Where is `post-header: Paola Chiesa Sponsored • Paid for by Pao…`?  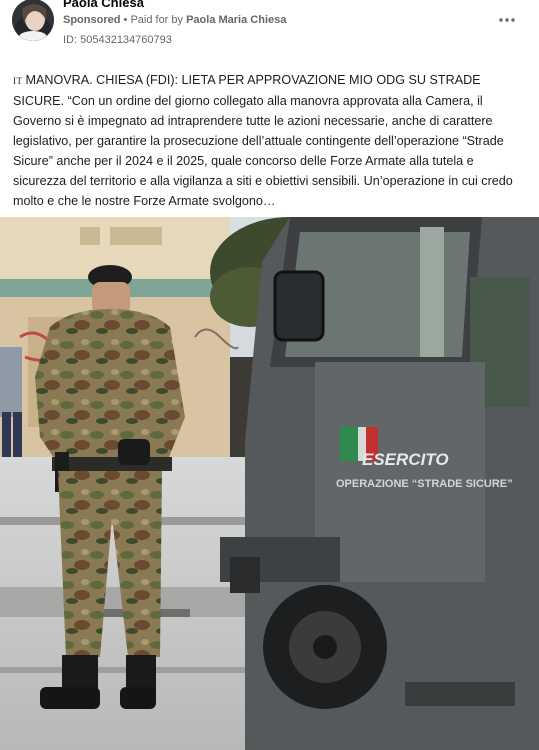
post-header: Paola Chiesa Sponsored • Paid for by Pao… is located at coordinates (269, 30).